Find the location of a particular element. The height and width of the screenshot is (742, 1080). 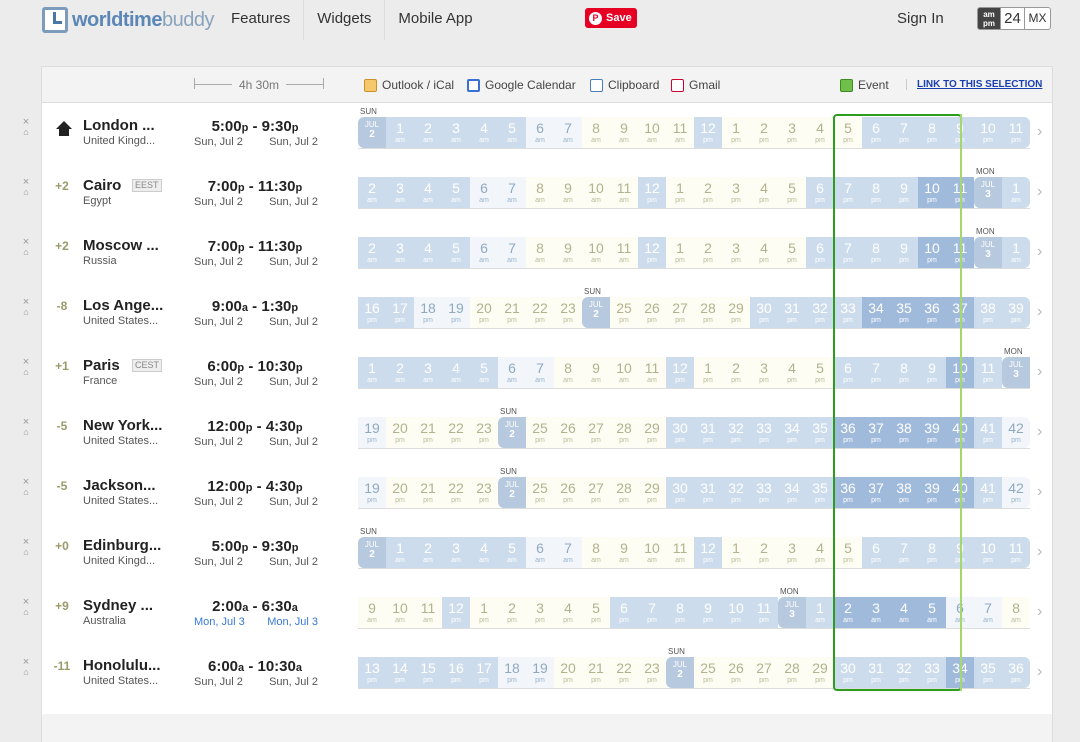

hour-cell: 41 pm is located at coordinates (988, 492).